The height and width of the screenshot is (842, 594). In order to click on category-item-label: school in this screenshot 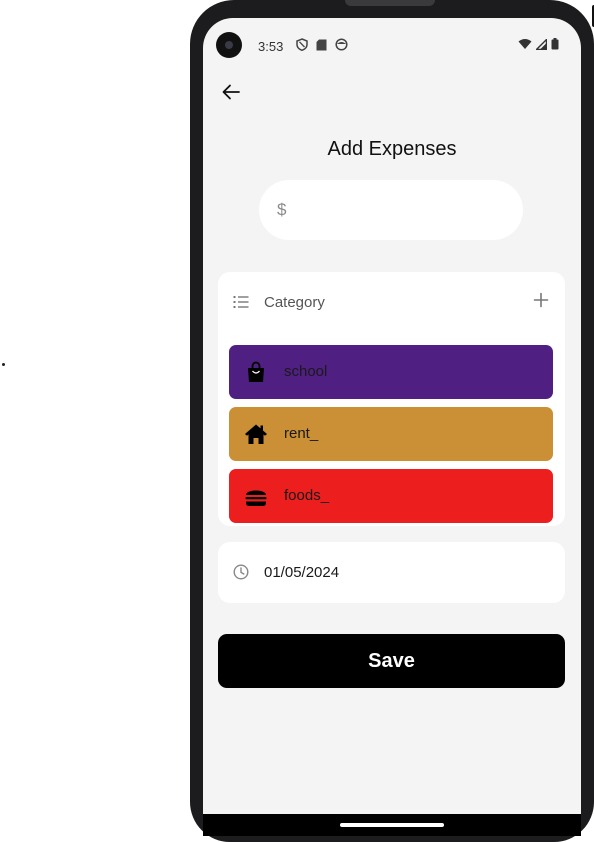, I will do `click(306, 371)`.